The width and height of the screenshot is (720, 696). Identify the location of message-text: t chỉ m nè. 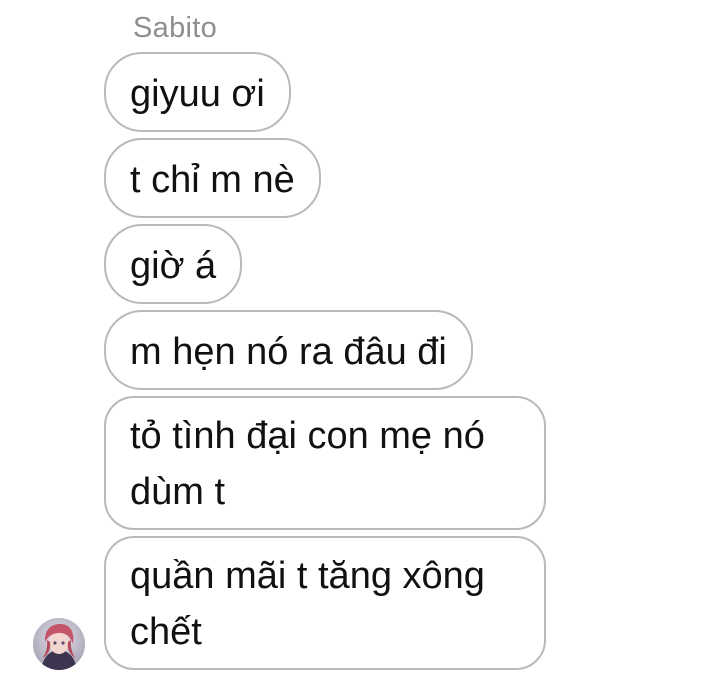
(212, 180).